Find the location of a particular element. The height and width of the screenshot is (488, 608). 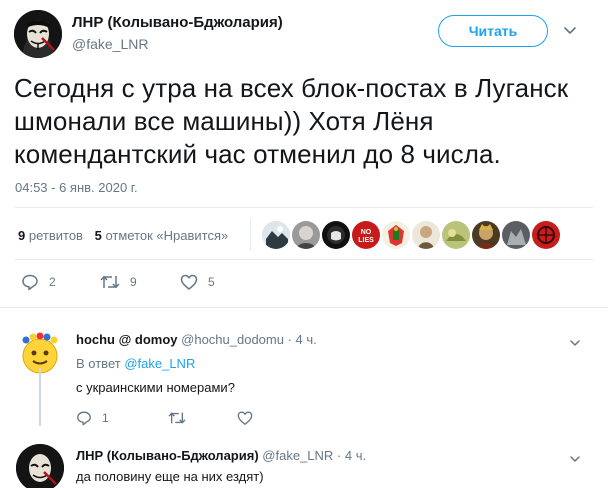

reply-text: да половину еще на них ездят) is located at coordinates (170, 476).